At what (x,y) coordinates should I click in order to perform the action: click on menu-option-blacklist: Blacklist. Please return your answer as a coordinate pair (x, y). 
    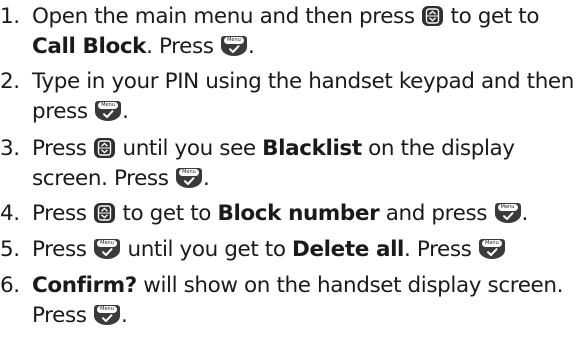
    Looking at the image, I should click on (312, 148).